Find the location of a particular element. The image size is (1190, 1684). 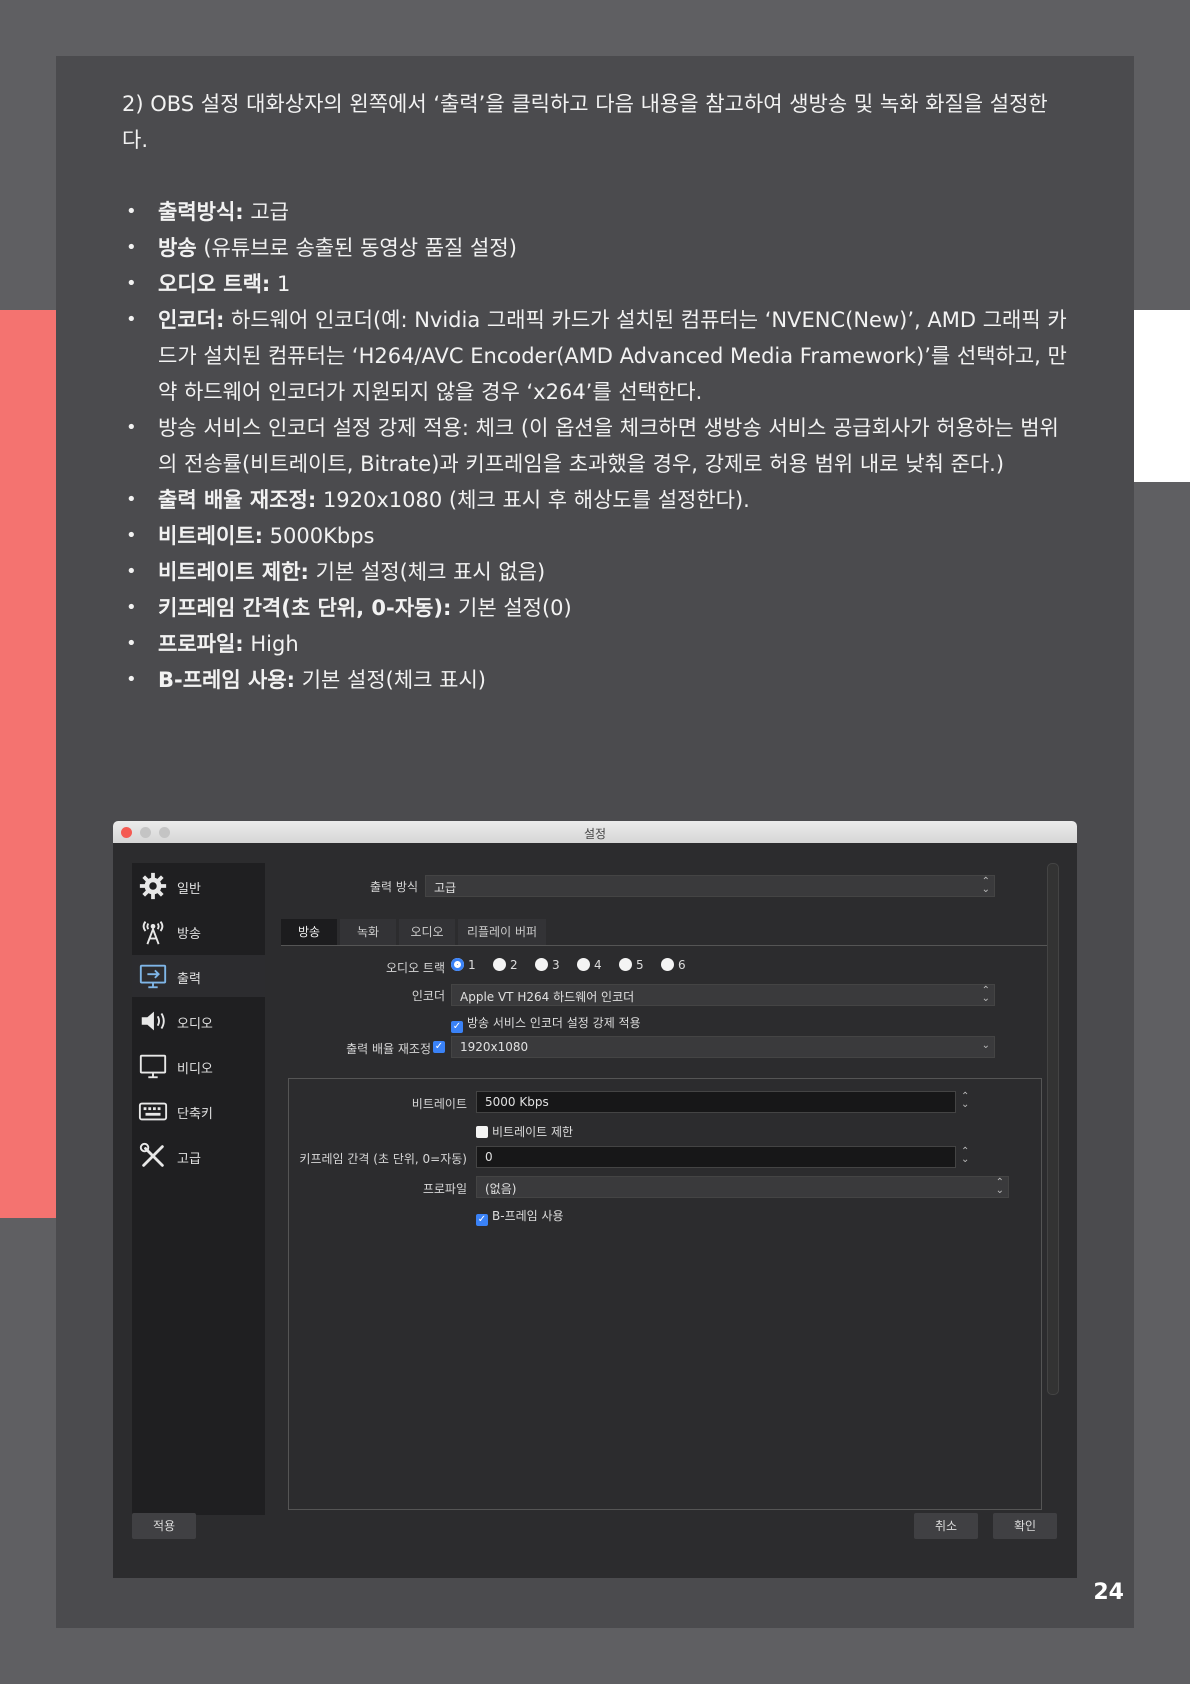

sidebar-item-advanced: 고급 is located at coordinates (198, 1156).